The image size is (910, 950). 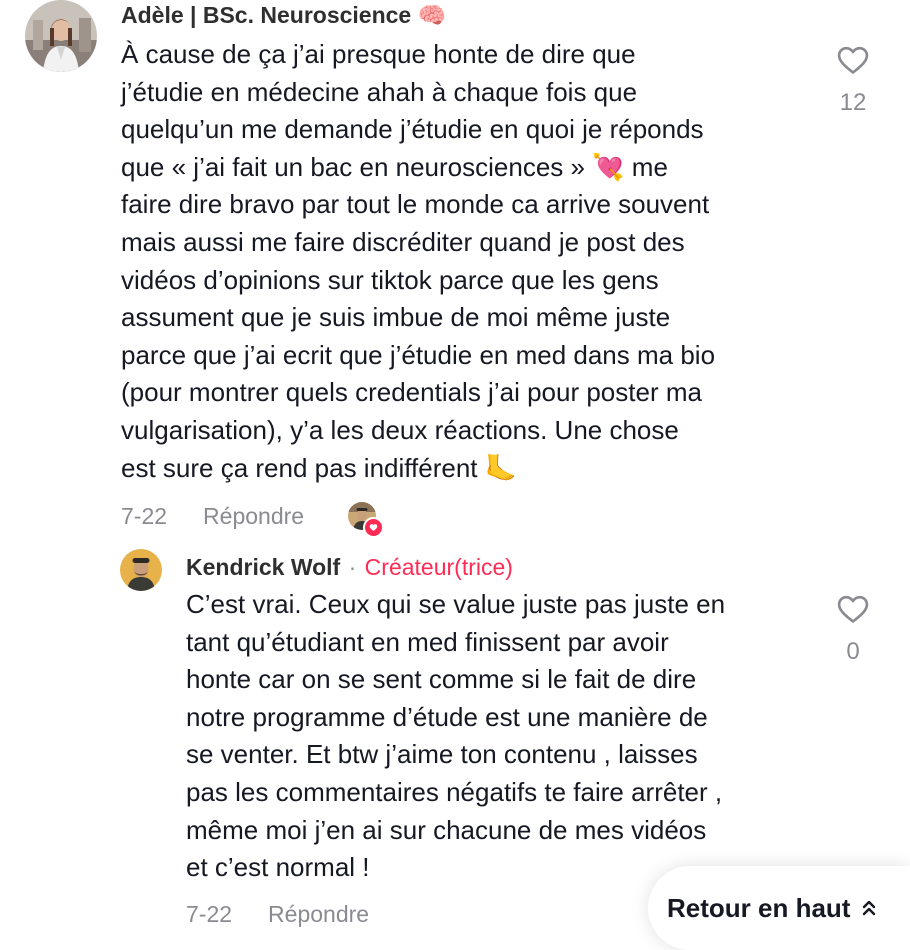 What do you see at coordinates (373, 527) in the screenshot?
I see `heart-badge-icon` at bounding box center [373, 527].